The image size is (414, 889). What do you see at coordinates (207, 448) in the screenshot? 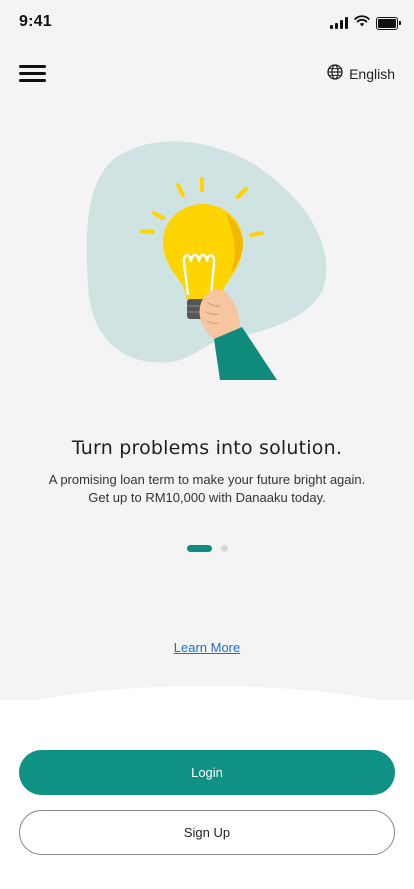
I see `onboarding-headline: Turn problems into solution.` at bounding box center [207, 448].